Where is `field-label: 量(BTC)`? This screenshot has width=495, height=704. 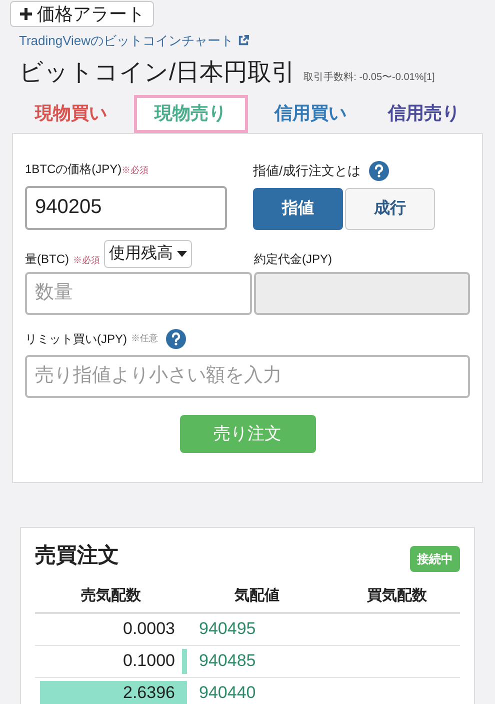 field-label: 量(BTC) is located at coordinates (47, 259).